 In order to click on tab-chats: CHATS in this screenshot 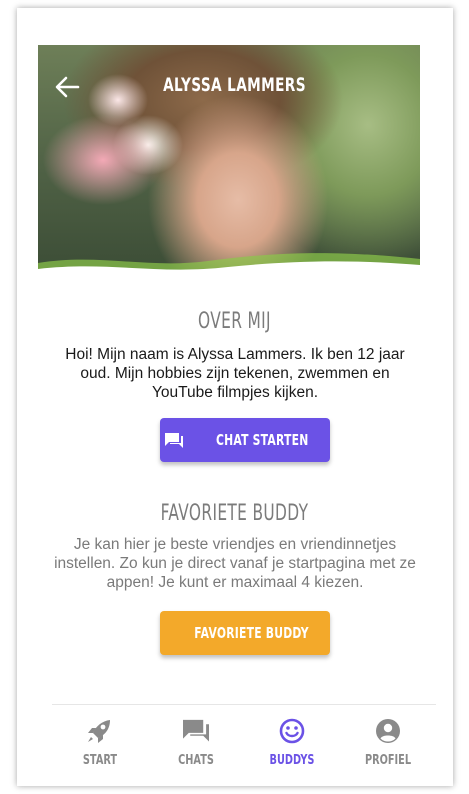, I will do `click(196, 736)`.